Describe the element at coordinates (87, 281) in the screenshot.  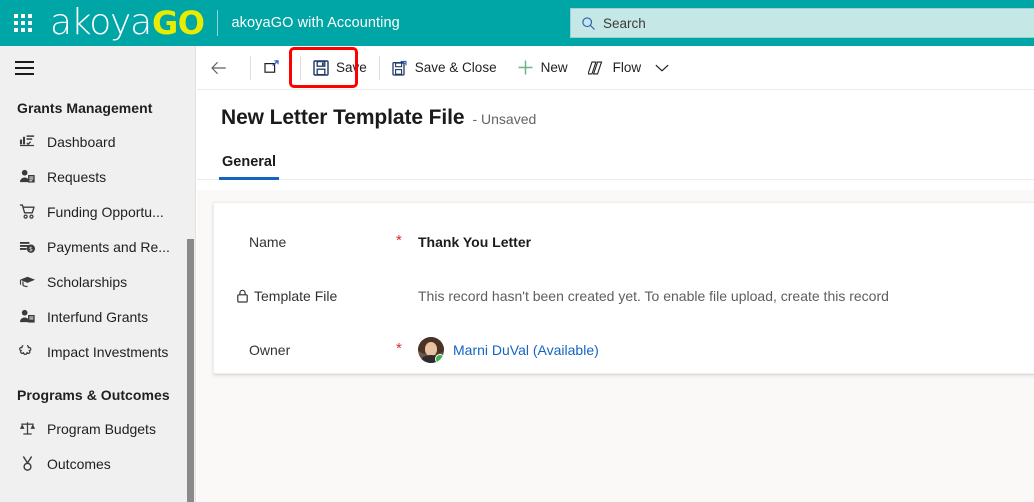
I see `sidebar-item-label: Scholarships` at that location.